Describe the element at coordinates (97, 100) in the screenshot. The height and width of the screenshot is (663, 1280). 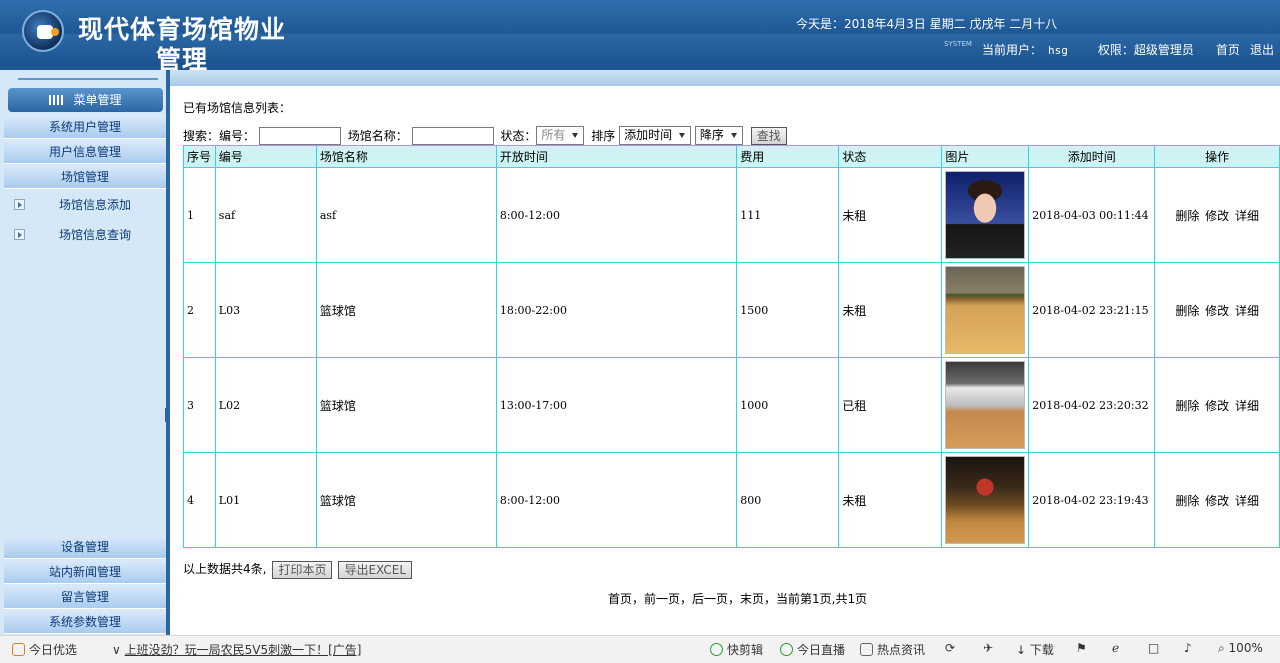
I see `menu-title: 菜单管理` at that location.